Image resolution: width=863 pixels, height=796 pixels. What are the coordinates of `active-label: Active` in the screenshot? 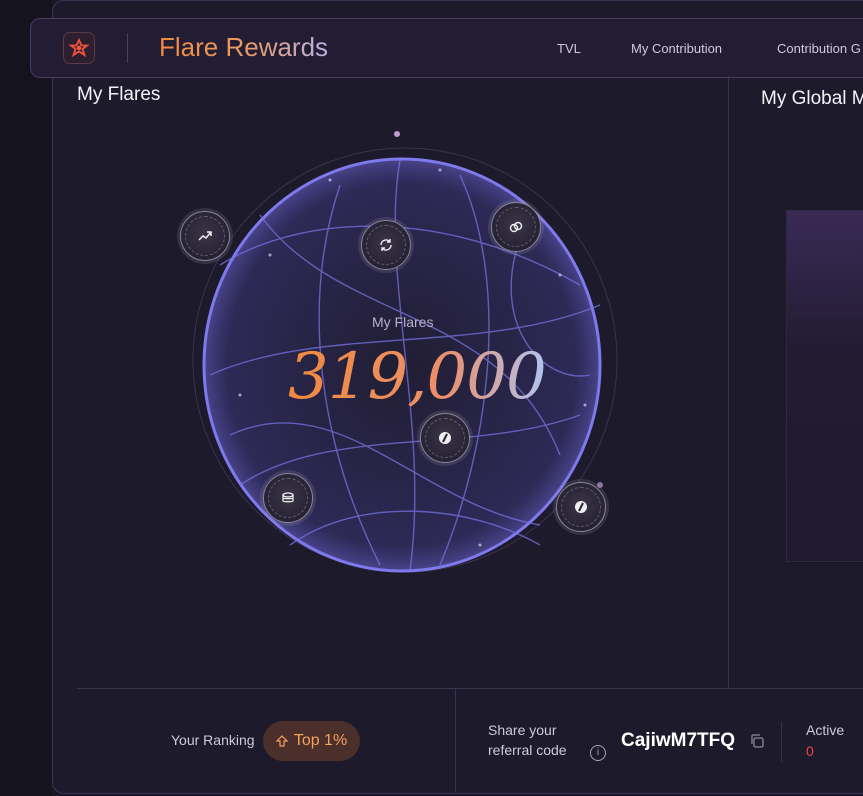 It's located at (825, 730).